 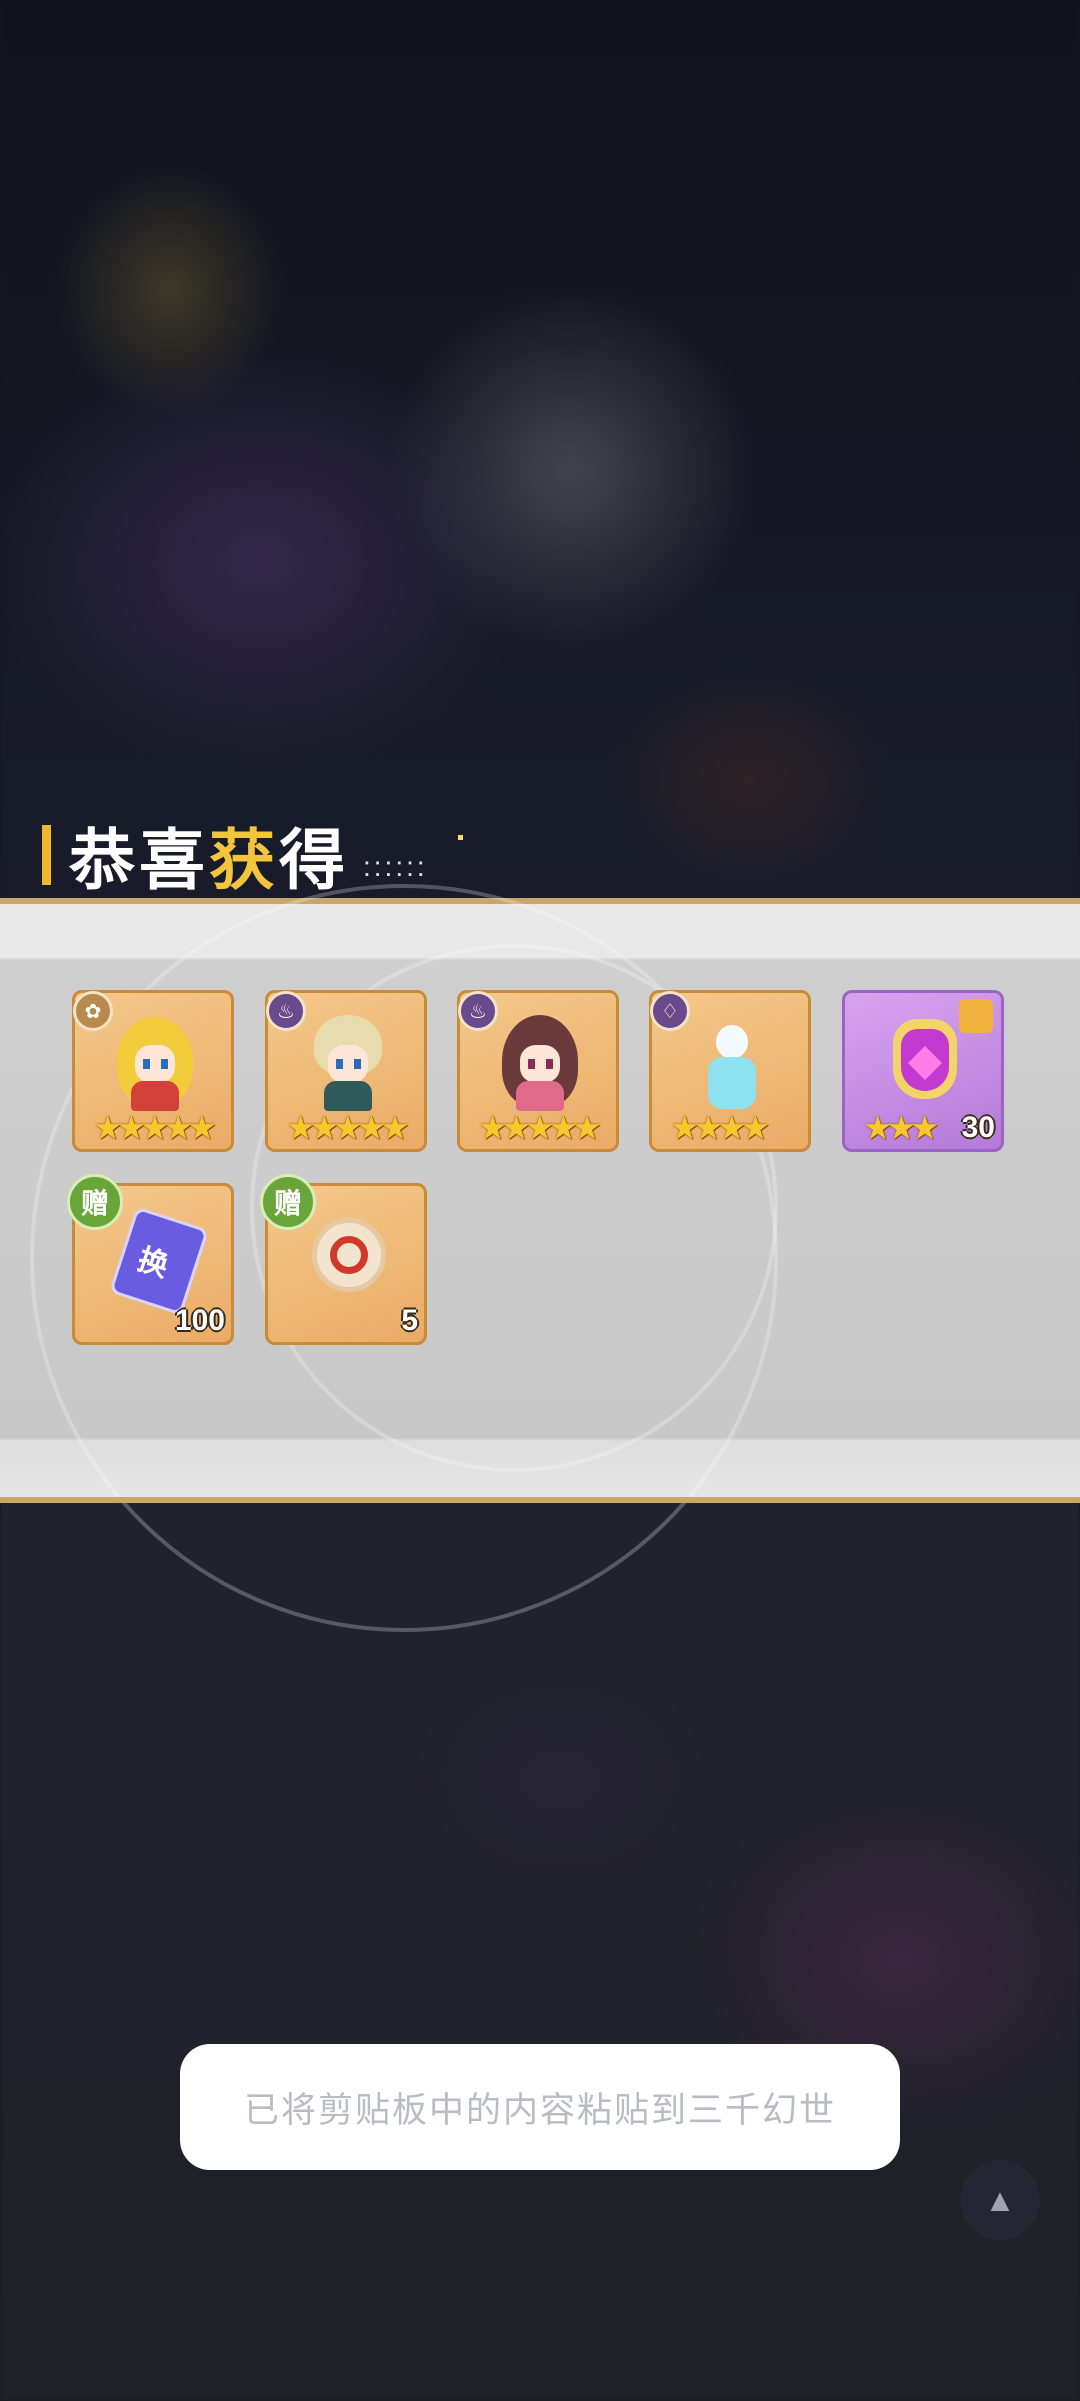 What do you see at coordinates (155, 1061) in the screenshot?
I see `yellow-hair-girl-icon` at bounding box center [155, 1061].